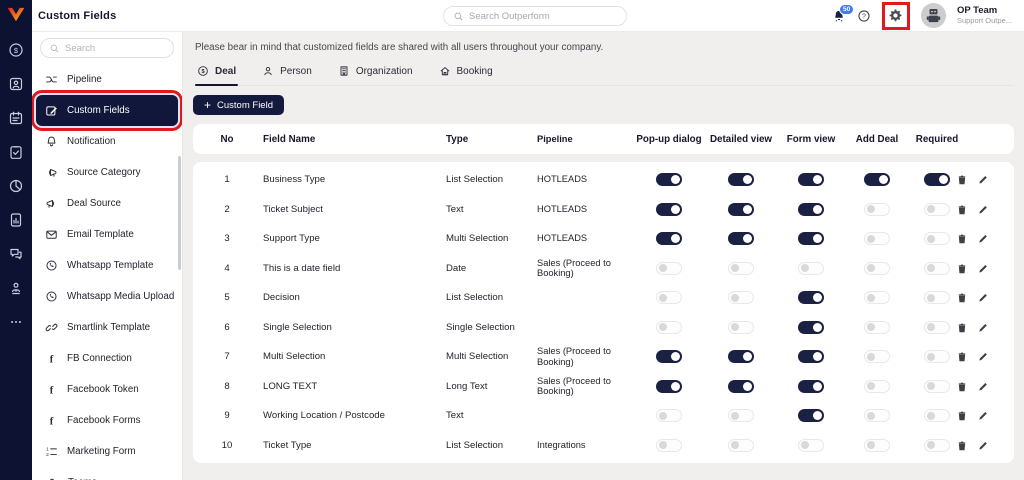 This screenshot has width=1024, height=480. What do you see at coordinates (115, 48) in the screenshot?
I see `sidebar-search-input` at bounding box center [115, 48].